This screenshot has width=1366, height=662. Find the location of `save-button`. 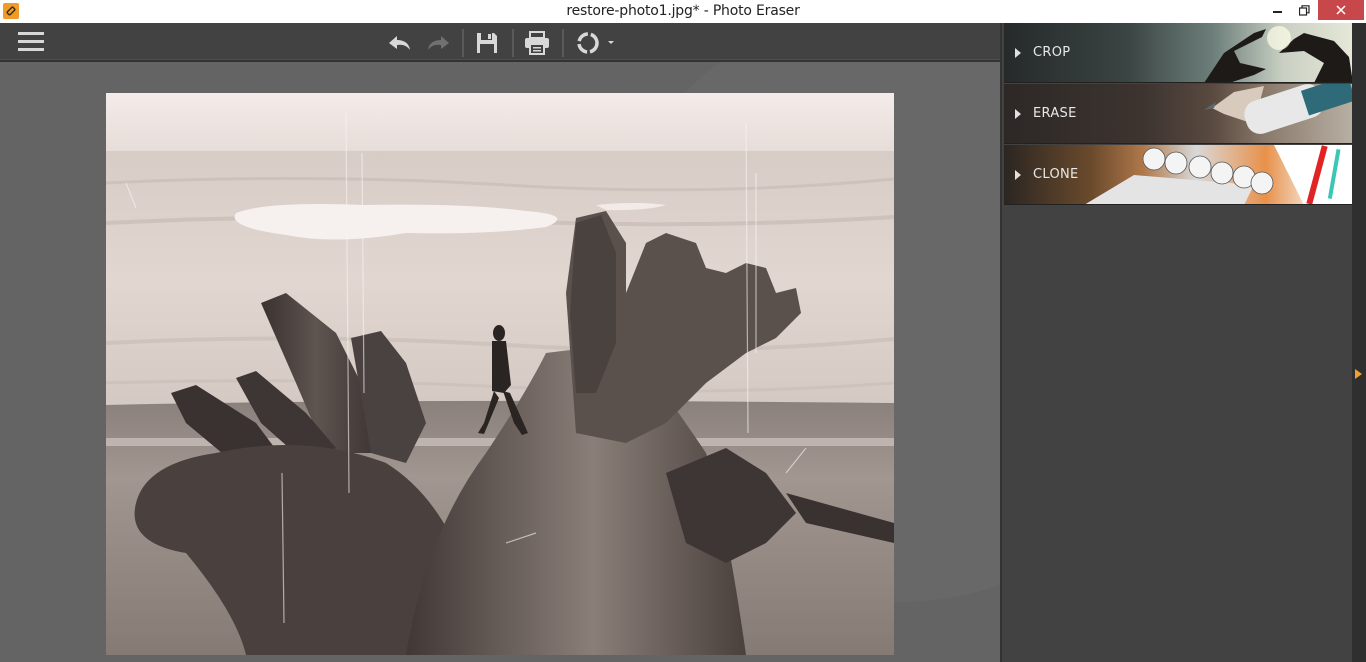

save-button is located at coordinates (487, 43).